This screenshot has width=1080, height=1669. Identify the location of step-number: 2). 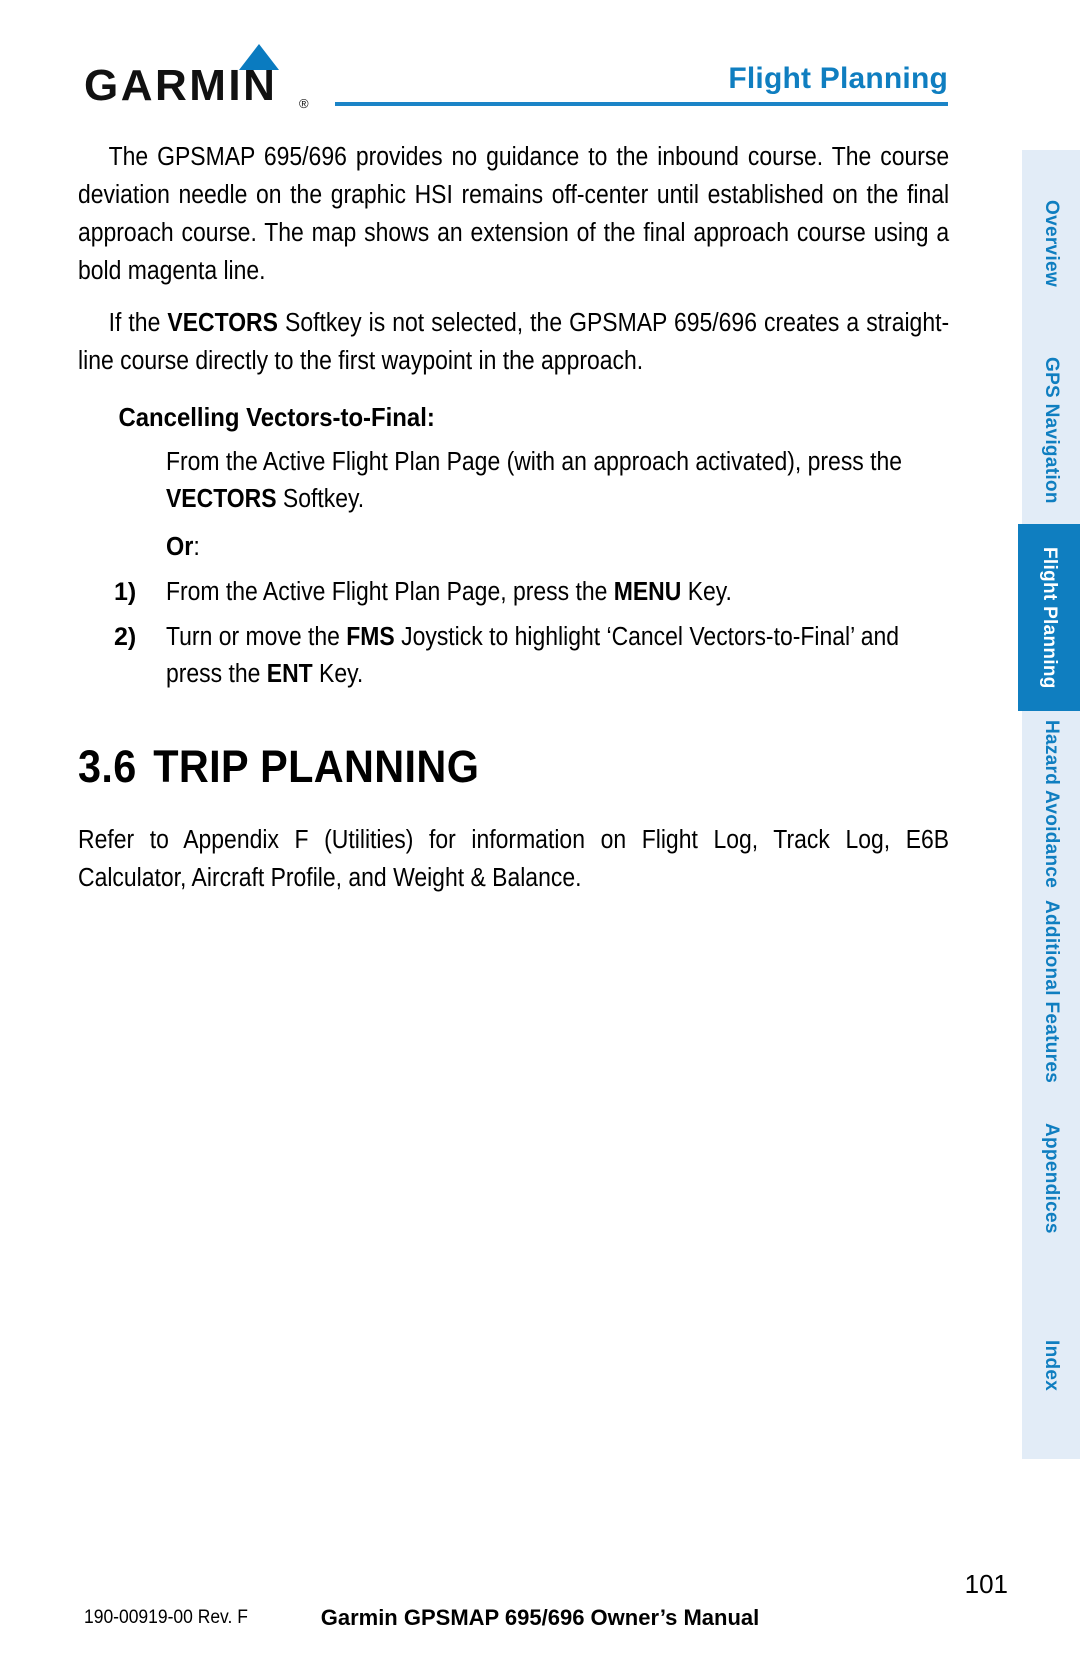
(125, 637).